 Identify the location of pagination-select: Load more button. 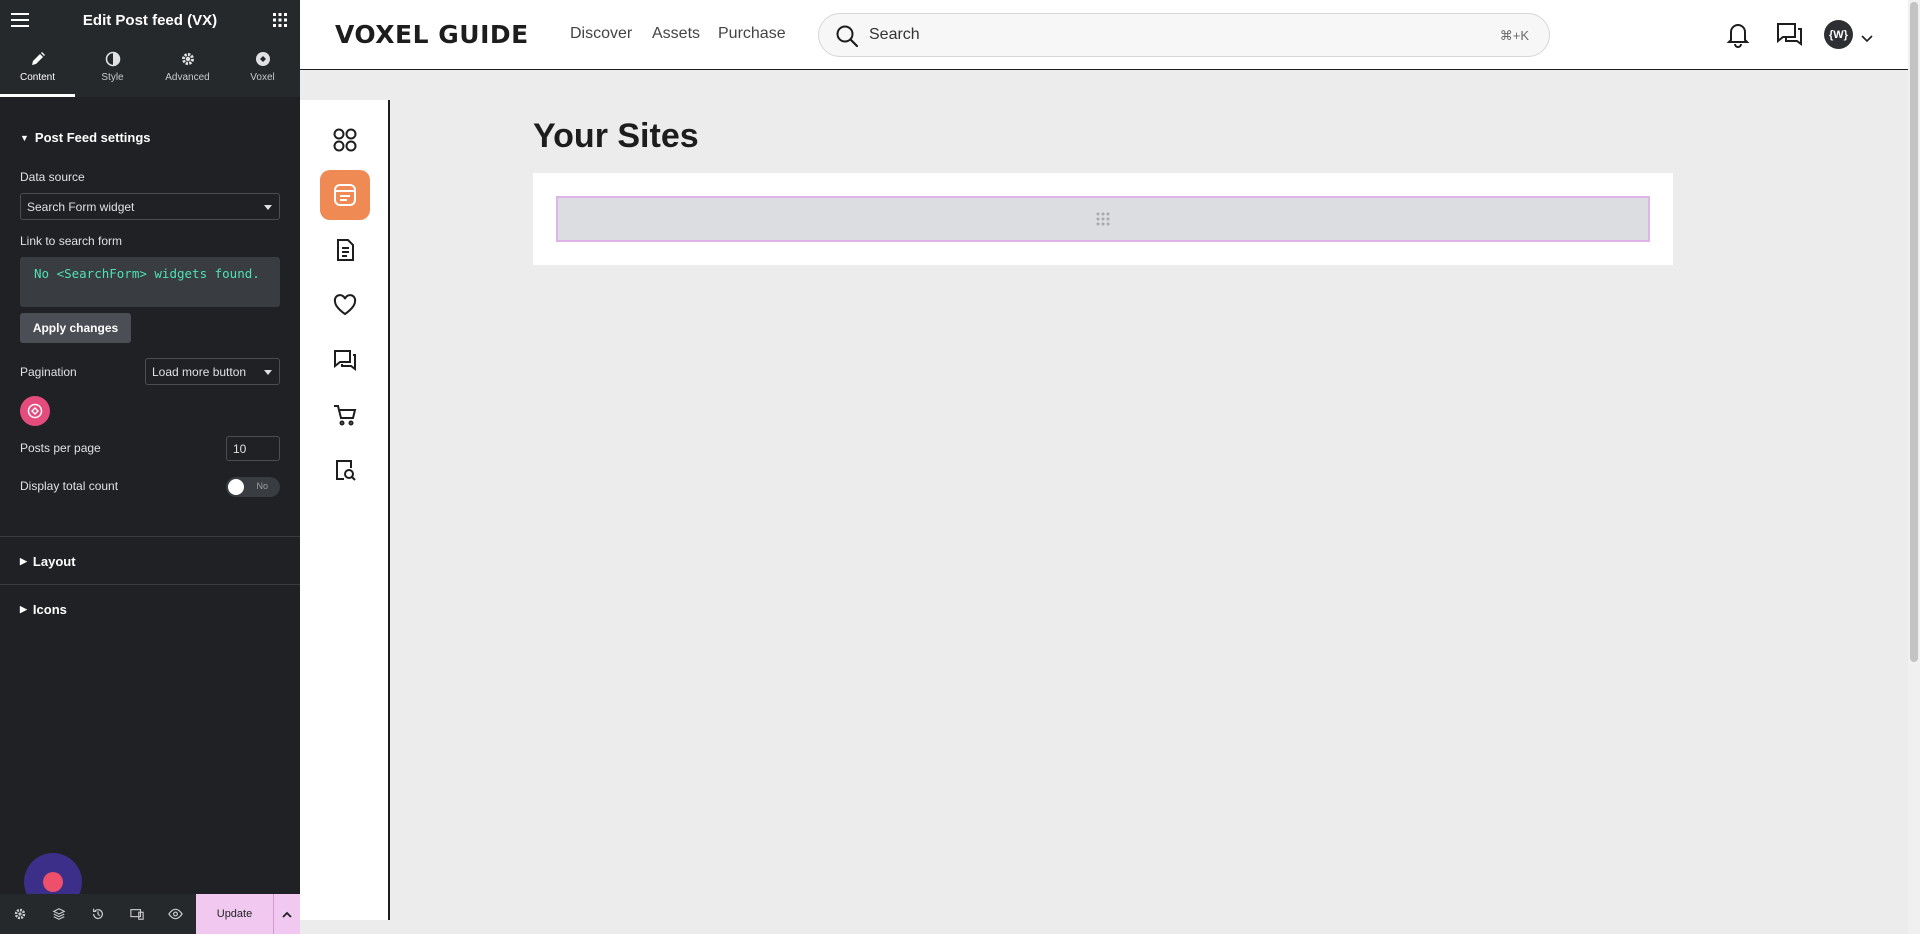
(212, 371).